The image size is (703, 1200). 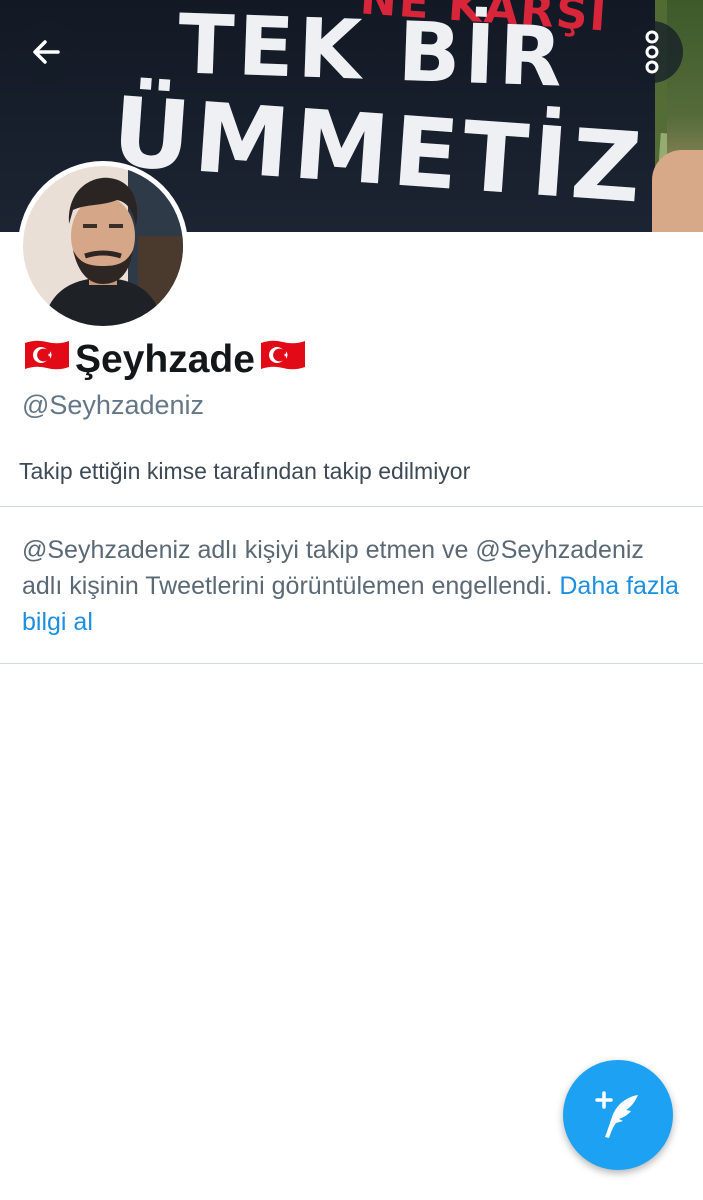 I want to click on avatar-image, so click(x=103, y=246).